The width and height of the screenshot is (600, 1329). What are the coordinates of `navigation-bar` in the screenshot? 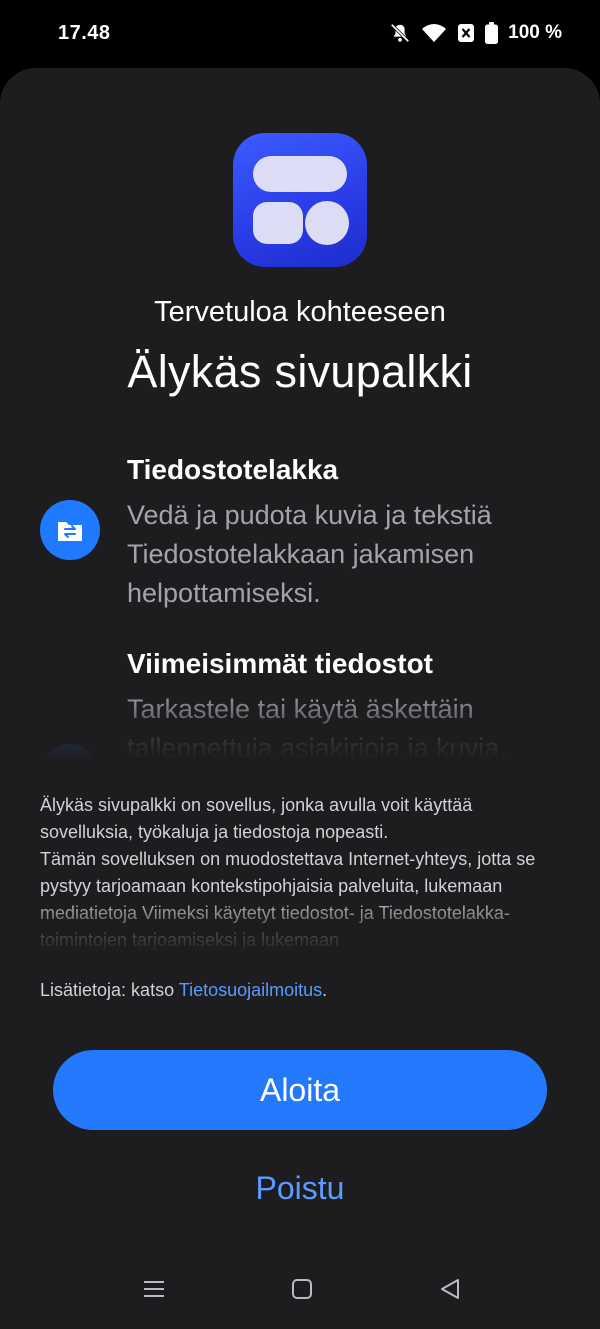 It's located at (300, 1292).